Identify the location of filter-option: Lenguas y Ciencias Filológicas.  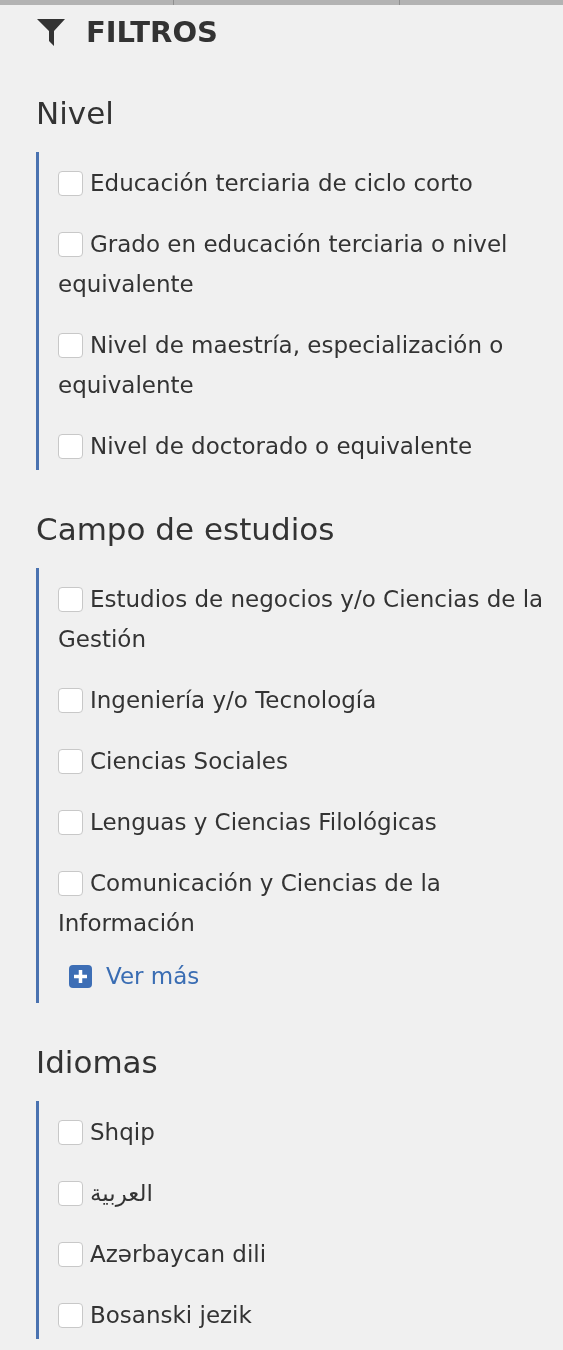
(305, 822).